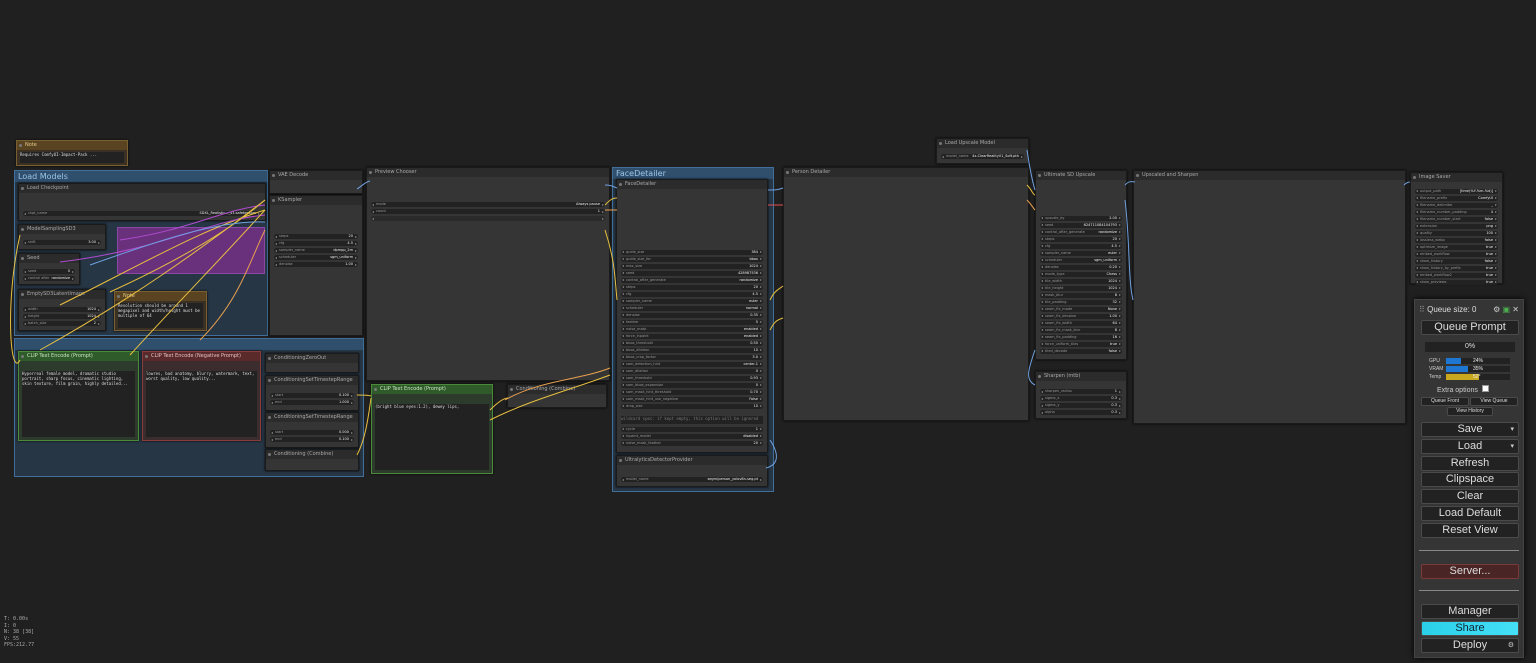  Describe the element at coordinates (1494, 401) in the screenshot. I see `view-queue-button: View Queue` at that location.